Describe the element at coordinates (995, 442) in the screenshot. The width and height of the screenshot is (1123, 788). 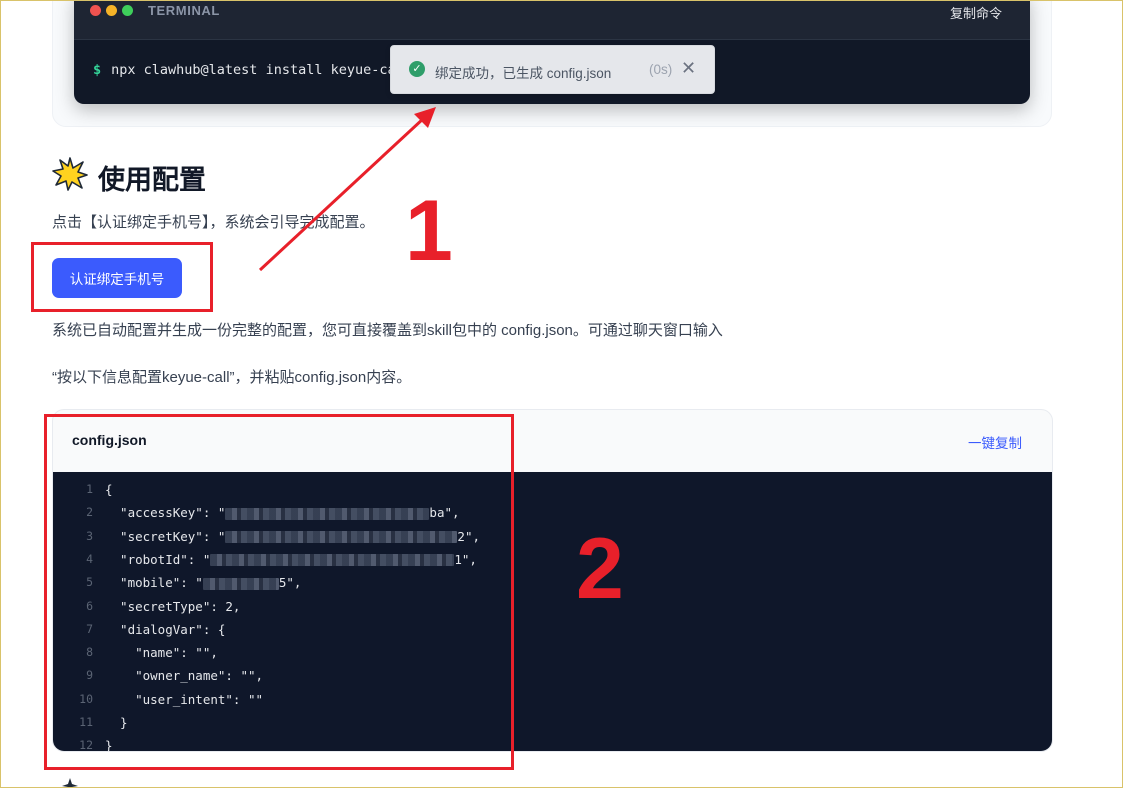
I see `copy-code-button: 一键复制` at that location.